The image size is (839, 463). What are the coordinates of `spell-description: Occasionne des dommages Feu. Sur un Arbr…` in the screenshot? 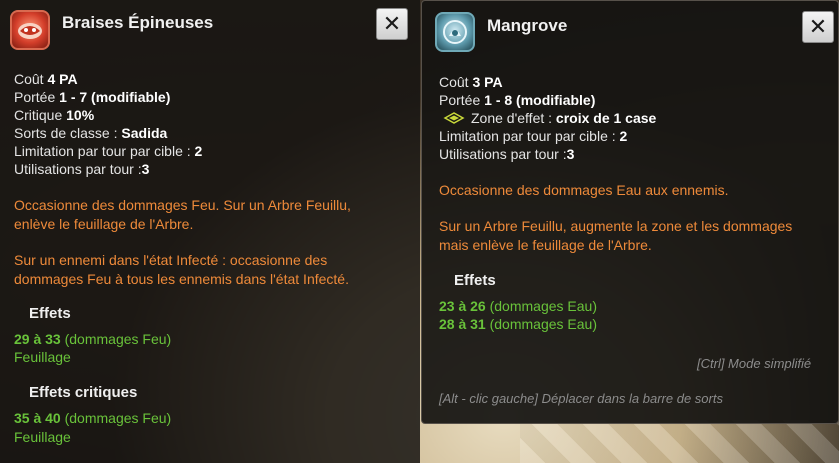 It's located at (182, 214).